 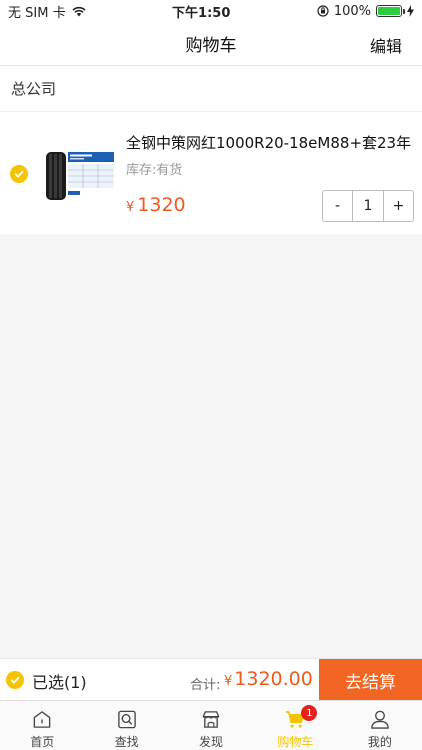 What do you see at coordinates (42, 719) in the screenshot?
I see `home-icon` at bounding box center [42, 719].